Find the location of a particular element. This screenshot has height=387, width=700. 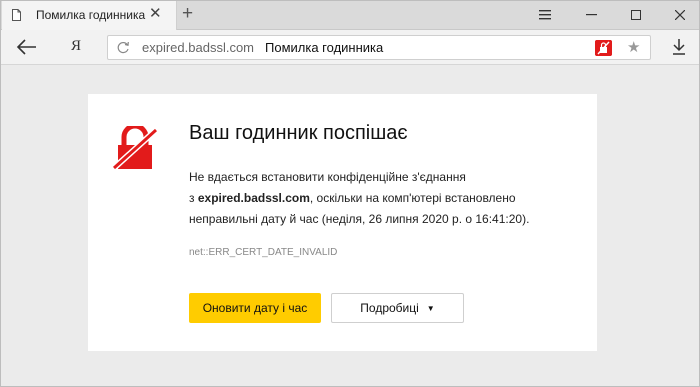

description-suffix: , оскільки на комп'ютері встановлено is located at coordinates (412, 198).